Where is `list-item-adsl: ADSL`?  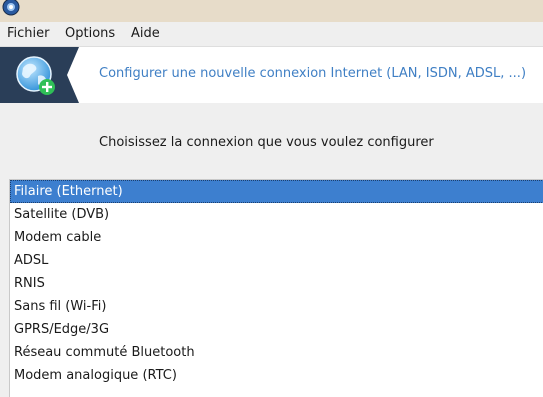
list-item-adsl: ADSL is located at coordinates (276, 260).